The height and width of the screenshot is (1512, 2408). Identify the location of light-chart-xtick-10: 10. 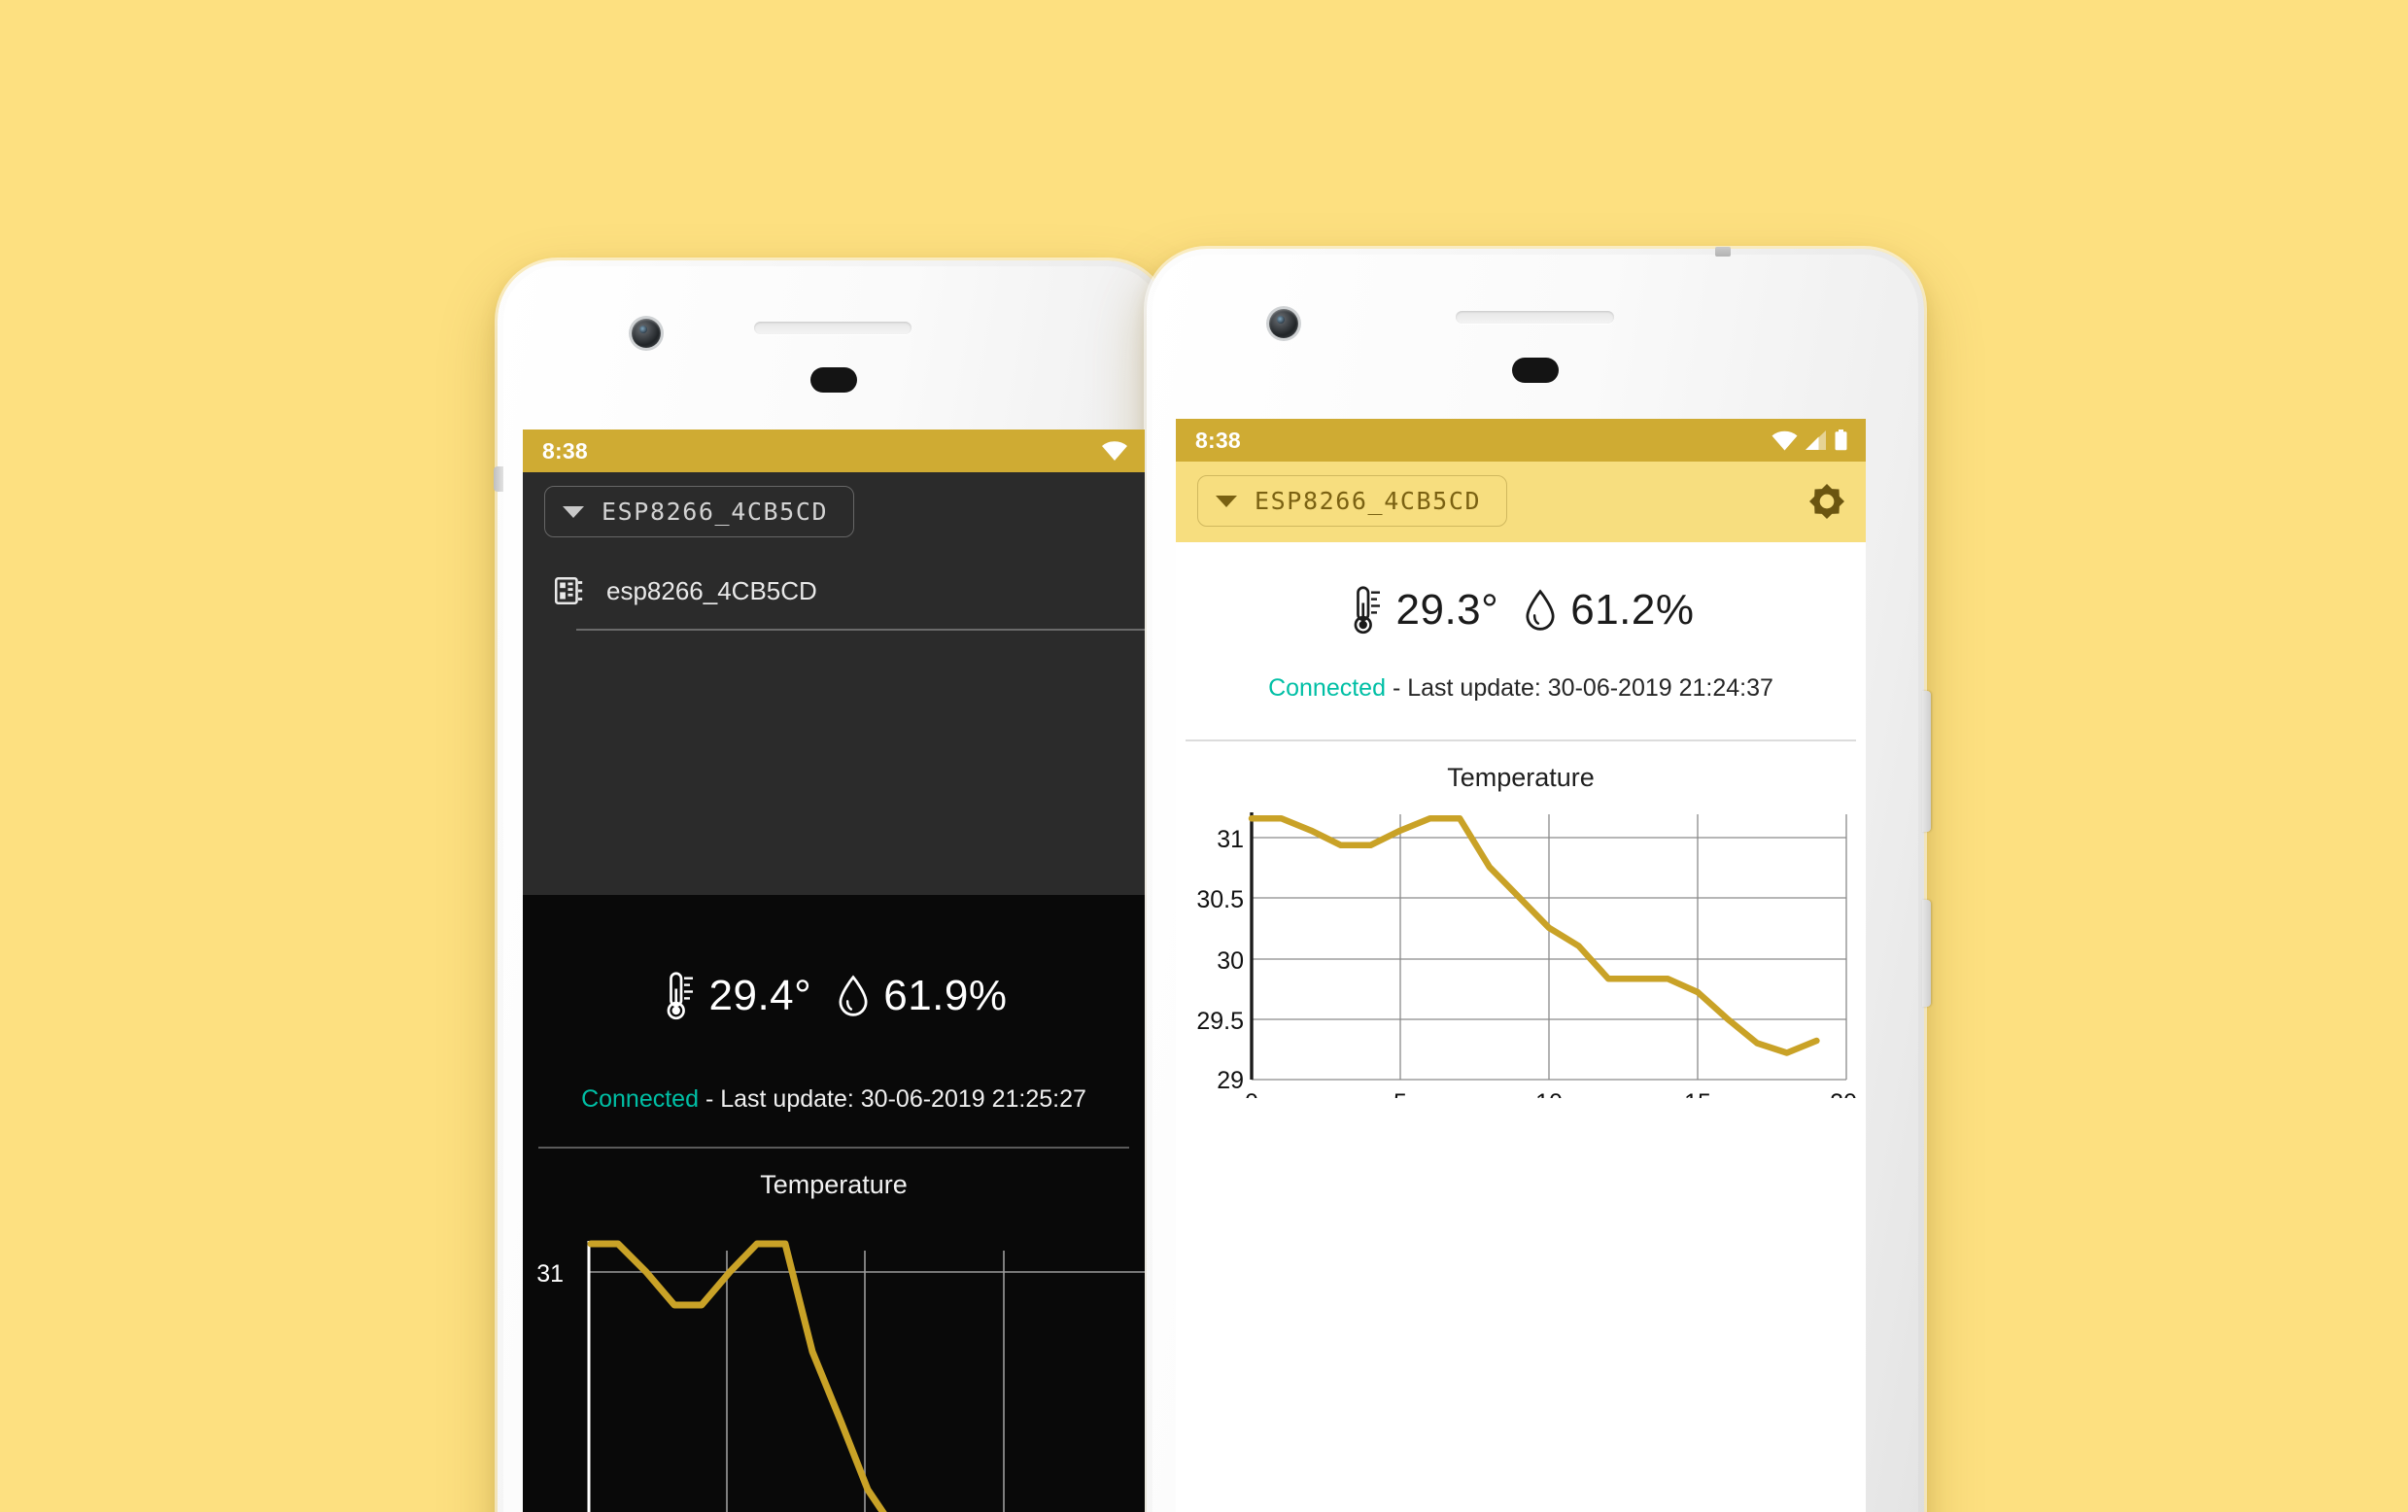
(1549, 1093).